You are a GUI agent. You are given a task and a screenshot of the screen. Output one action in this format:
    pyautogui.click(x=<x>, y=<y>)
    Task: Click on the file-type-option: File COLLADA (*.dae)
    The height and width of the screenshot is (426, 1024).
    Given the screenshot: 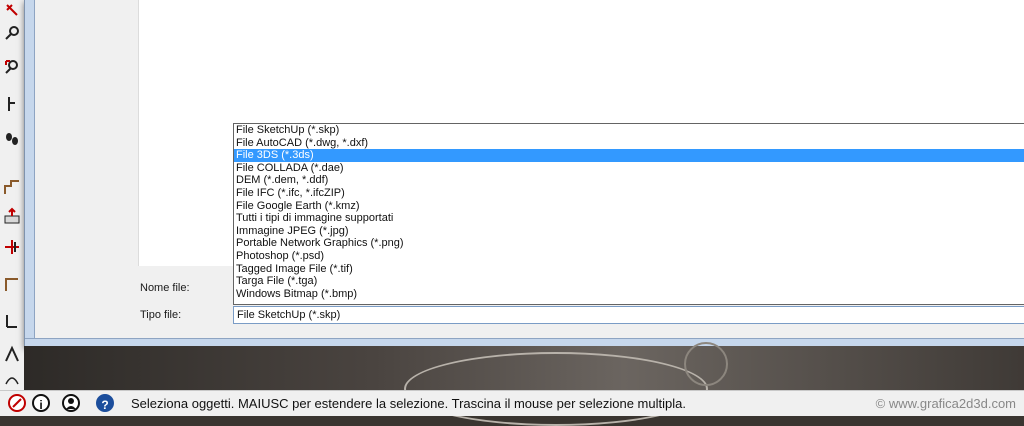 What is the action you would take?
    pyautogui.click(x=629, y=168)
    